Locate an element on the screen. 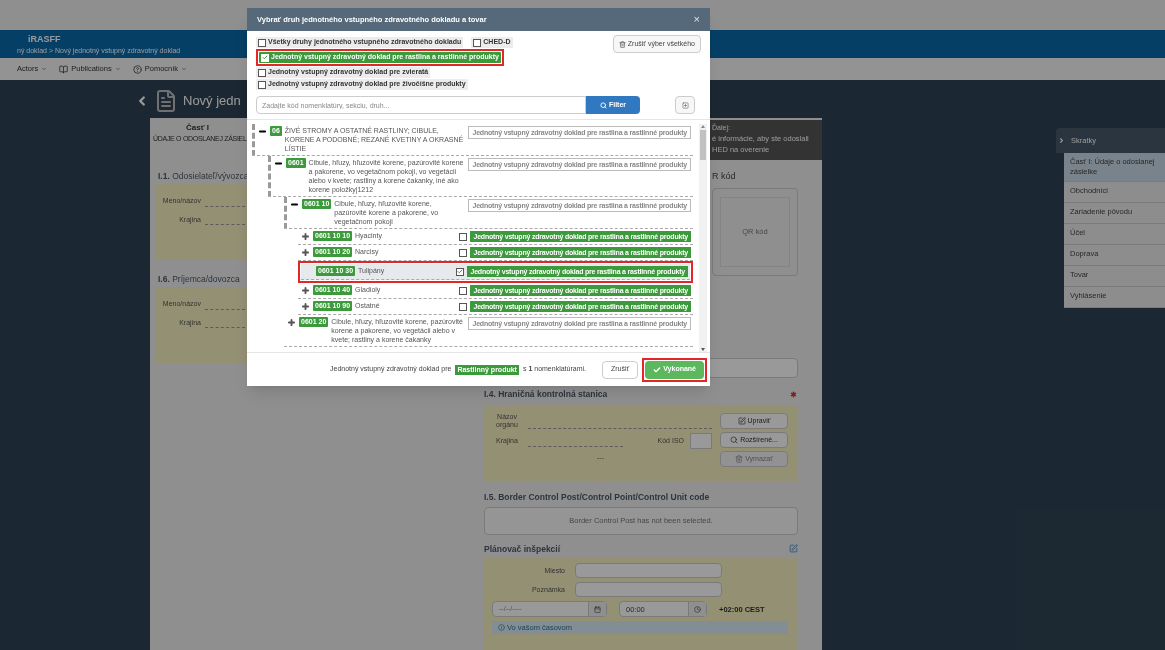 The width and height of the screenshot is (1165, 650). edit-icon is located at coordinates (741, 420).